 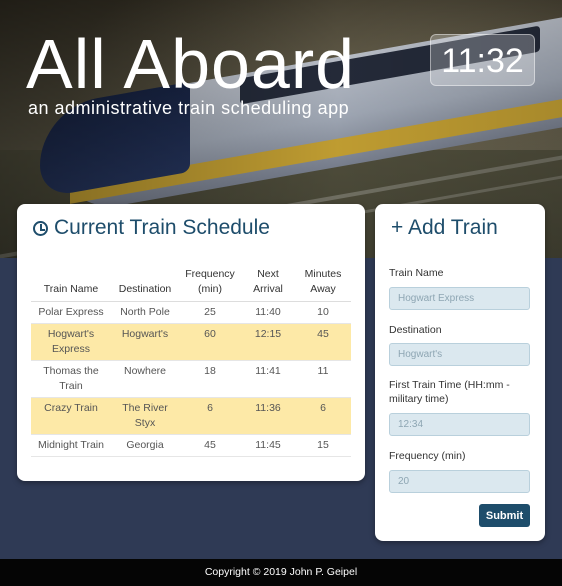 What do you see at coordinates (281, 572) in the screenshot?
I see `footer-copyright: Copyright © 2019 John P. Geipel` at bounding box center [281, 572].